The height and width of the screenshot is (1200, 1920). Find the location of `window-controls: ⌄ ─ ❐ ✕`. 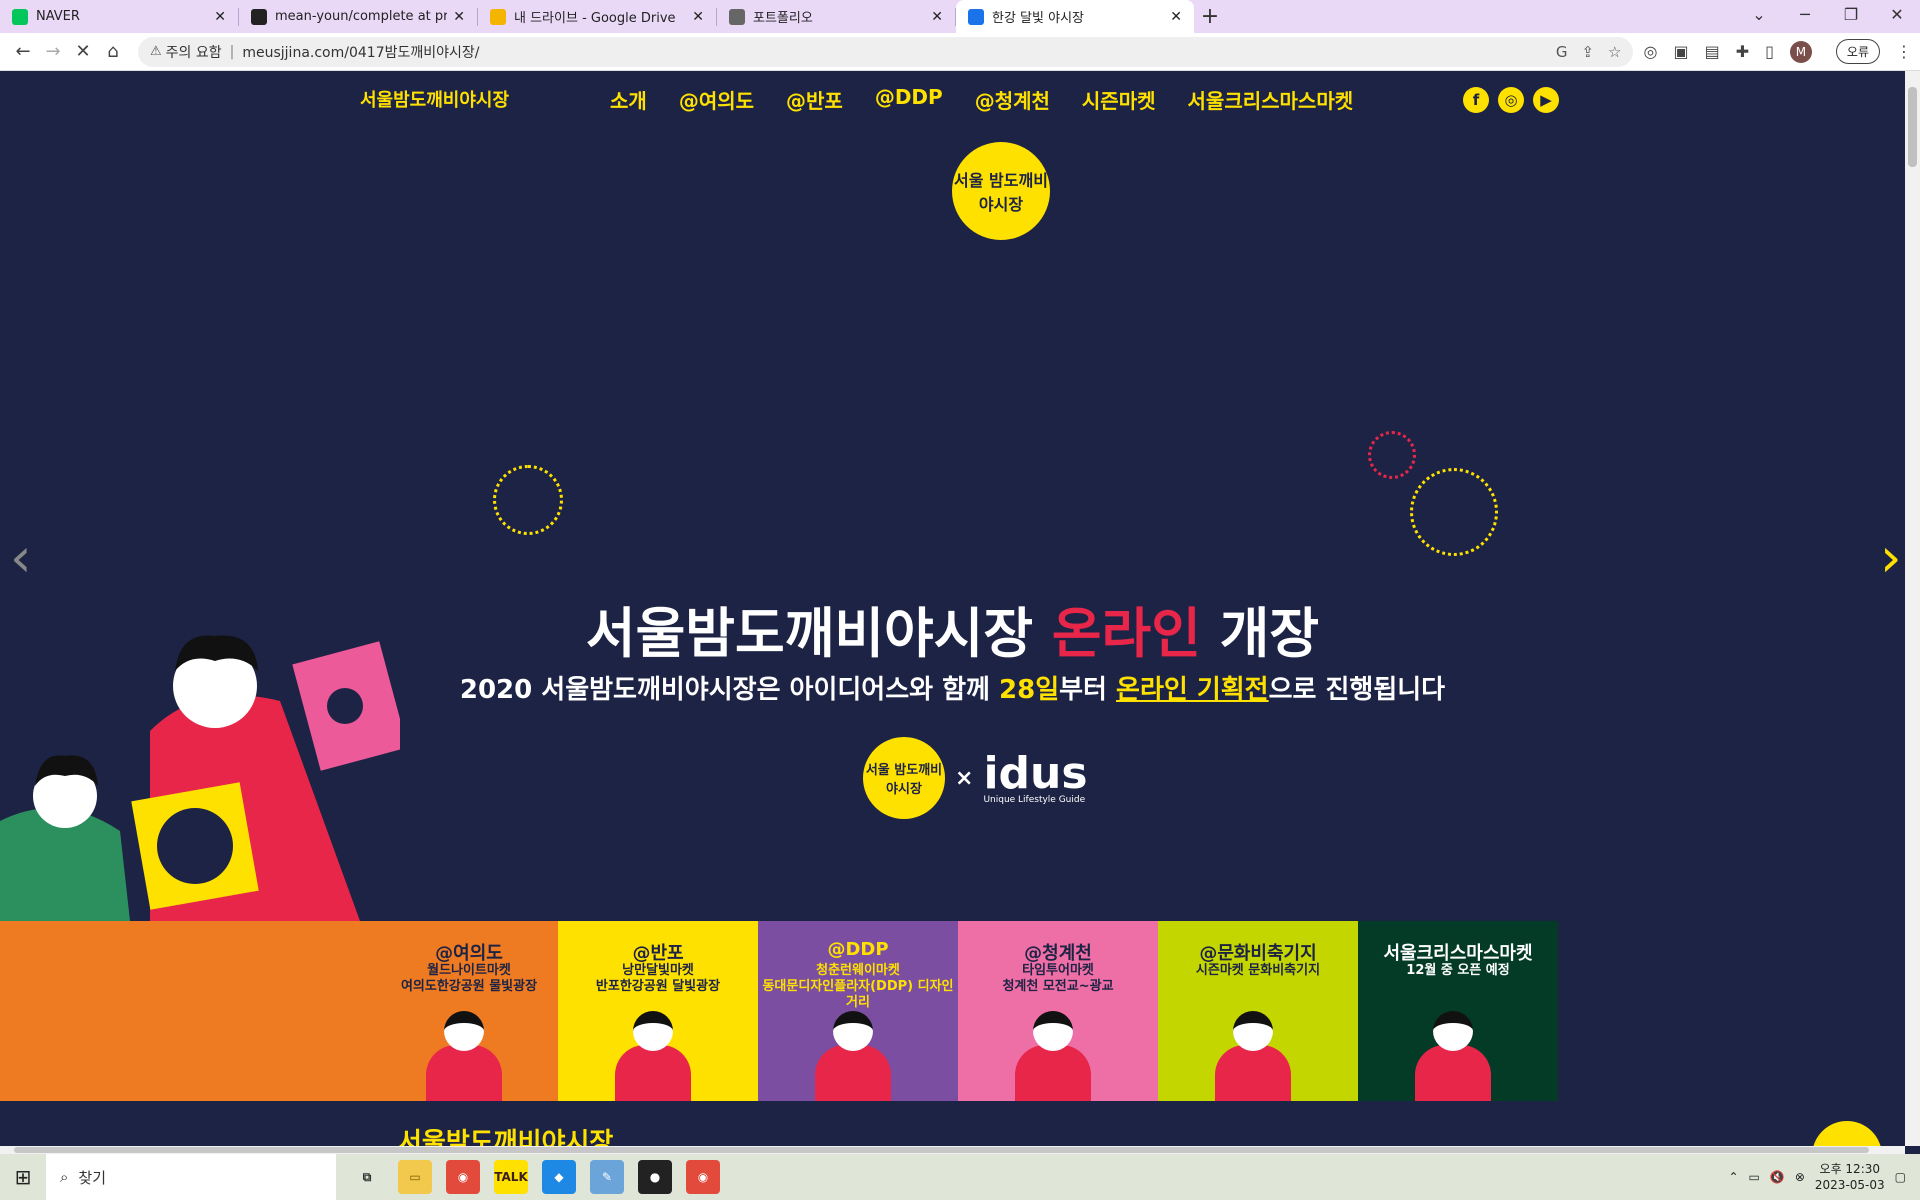

window-controls: ⌄ ─ ❐ ✕ is located at coordinates (1828, 16).